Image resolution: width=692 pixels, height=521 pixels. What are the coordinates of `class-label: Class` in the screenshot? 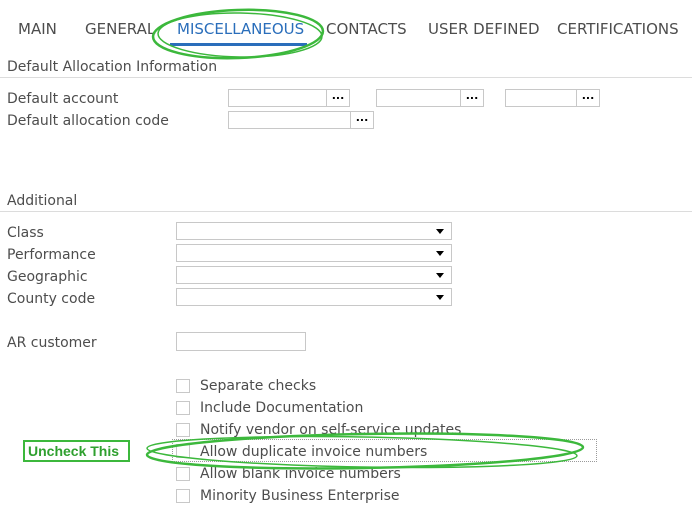 It's located at (25, 233).